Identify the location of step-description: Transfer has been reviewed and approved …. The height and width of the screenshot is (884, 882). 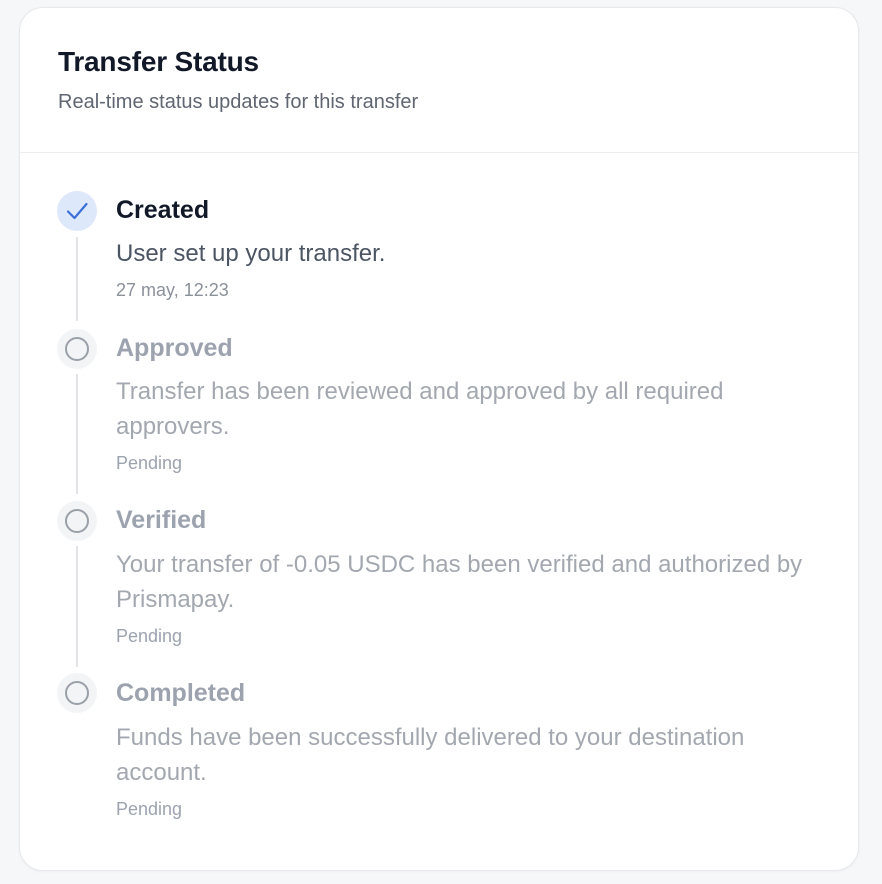
(420, 409).